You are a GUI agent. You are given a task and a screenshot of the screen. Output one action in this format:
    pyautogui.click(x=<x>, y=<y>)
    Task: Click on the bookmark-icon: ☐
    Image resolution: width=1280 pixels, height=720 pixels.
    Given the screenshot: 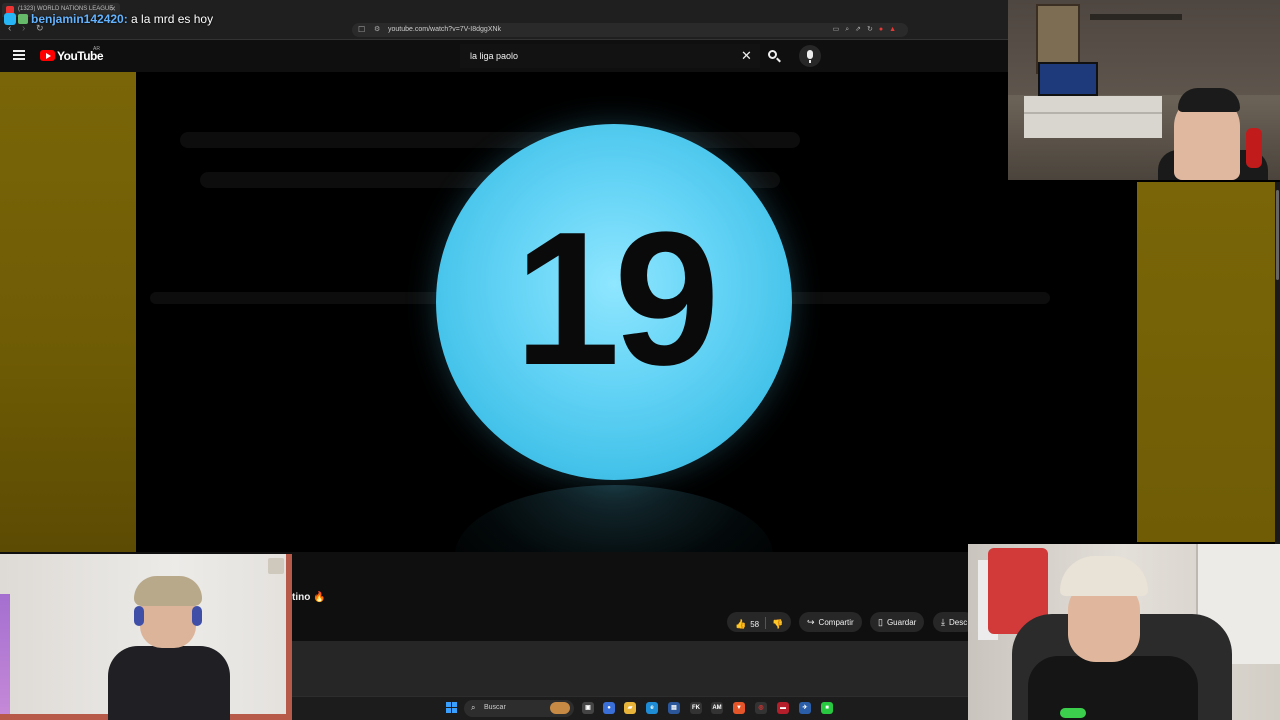 What is the action you would take?
    pyautogui.click(x=361, y=29)
    